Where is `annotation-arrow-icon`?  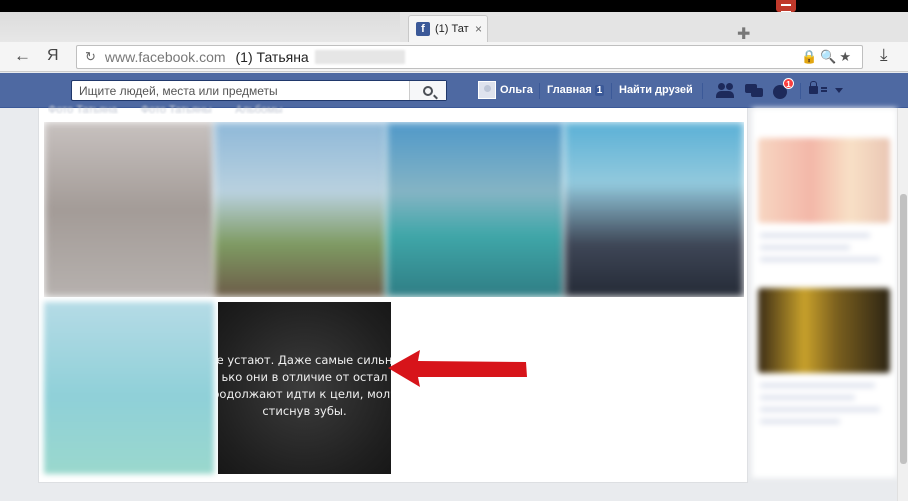 annotation-arrow-icon is located at coordinates (457, 368).